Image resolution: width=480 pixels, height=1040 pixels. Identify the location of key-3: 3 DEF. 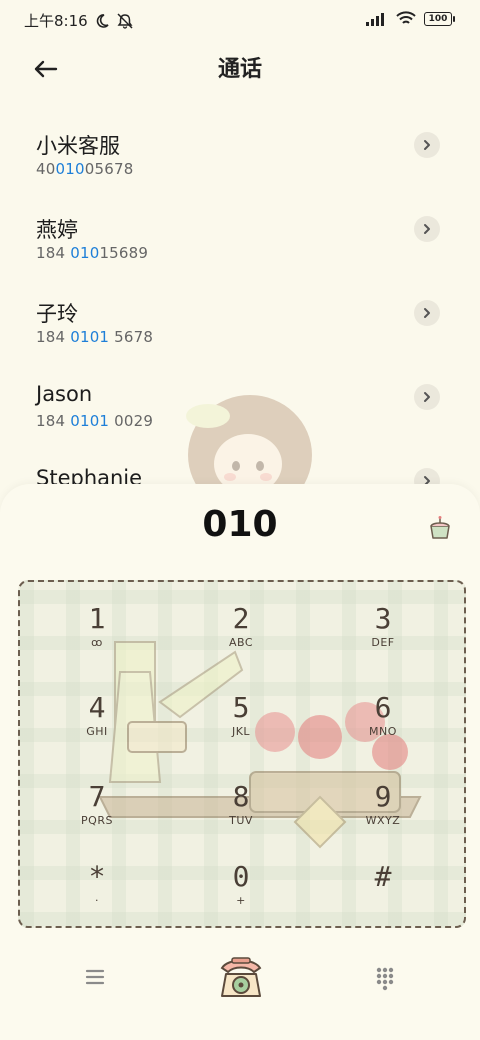
(383, 630).